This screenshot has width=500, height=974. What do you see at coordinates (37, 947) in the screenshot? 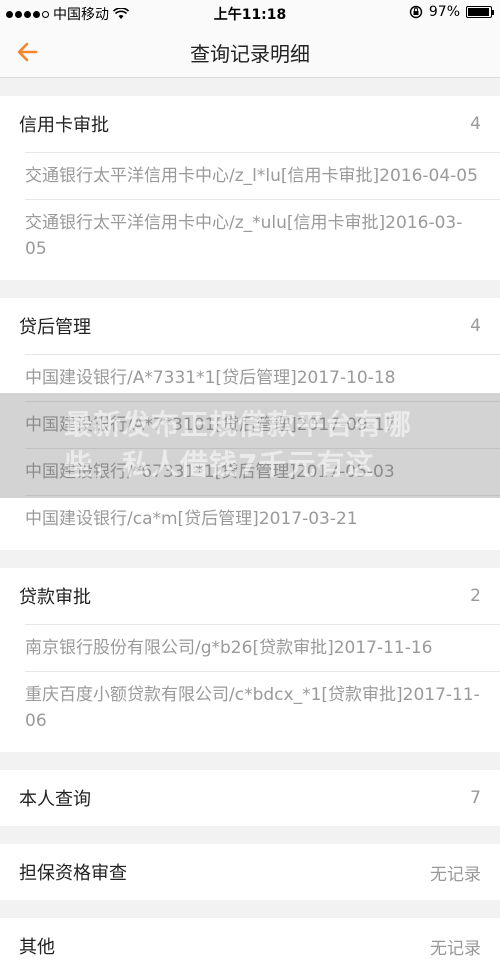
I see `section-title: 其他` at bounding box center [37, 947].